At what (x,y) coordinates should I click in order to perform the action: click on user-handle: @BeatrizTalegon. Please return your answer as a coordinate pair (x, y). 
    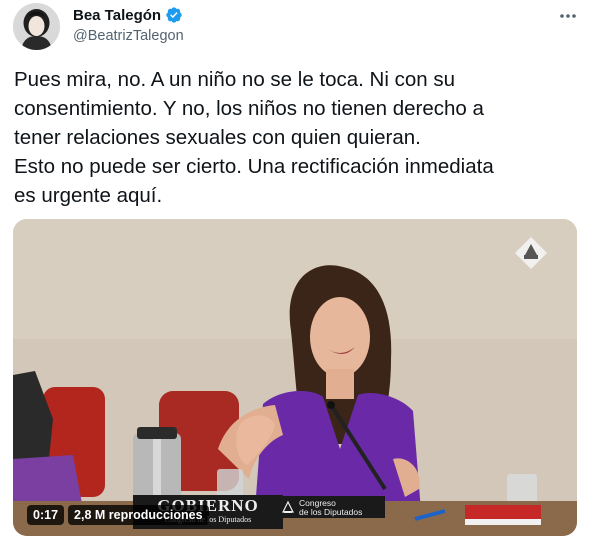
    Looking at the image, I should click on (128, 36).